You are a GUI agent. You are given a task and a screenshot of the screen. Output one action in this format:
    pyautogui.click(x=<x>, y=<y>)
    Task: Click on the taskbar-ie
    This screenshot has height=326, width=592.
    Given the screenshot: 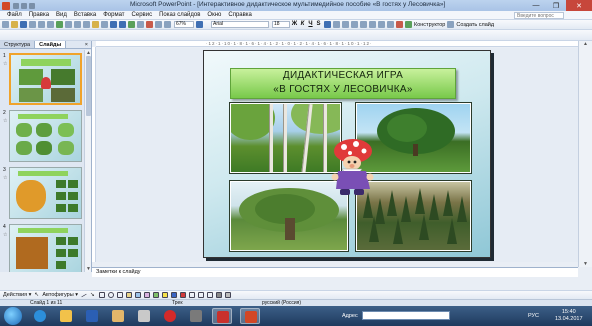 What is the action you would take?
    pyautogui.click(x=40, y=316)
    